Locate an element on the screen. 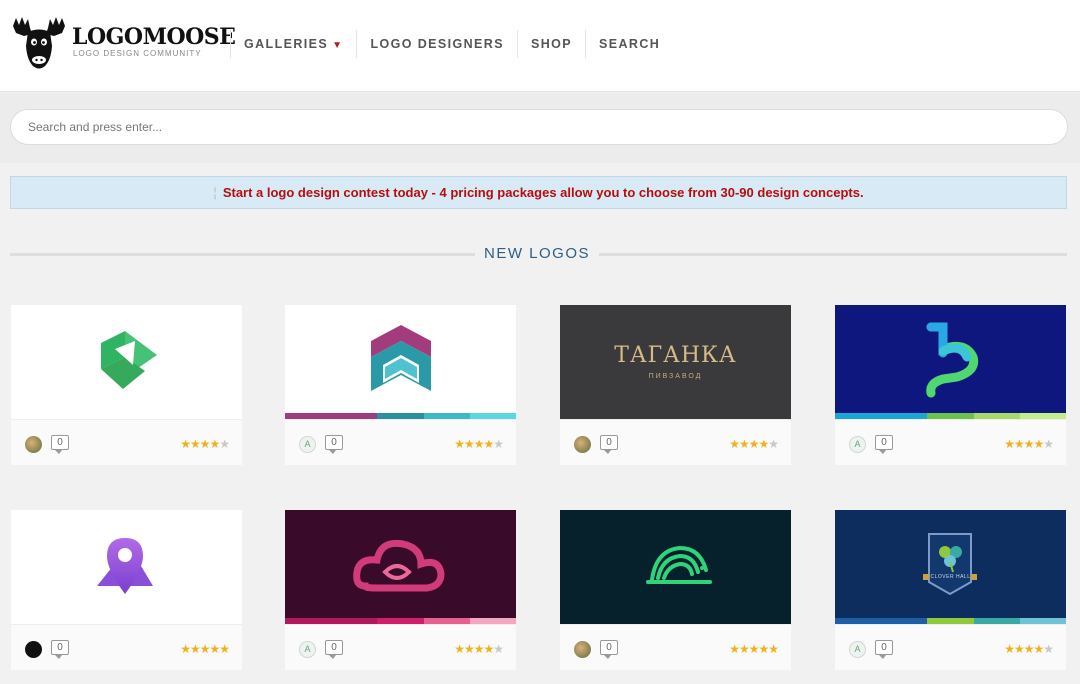 Image resolution: width=1080 pixels, height=684 pixels. section-title: NEW LOGOS is located at coordinates (536, 253).